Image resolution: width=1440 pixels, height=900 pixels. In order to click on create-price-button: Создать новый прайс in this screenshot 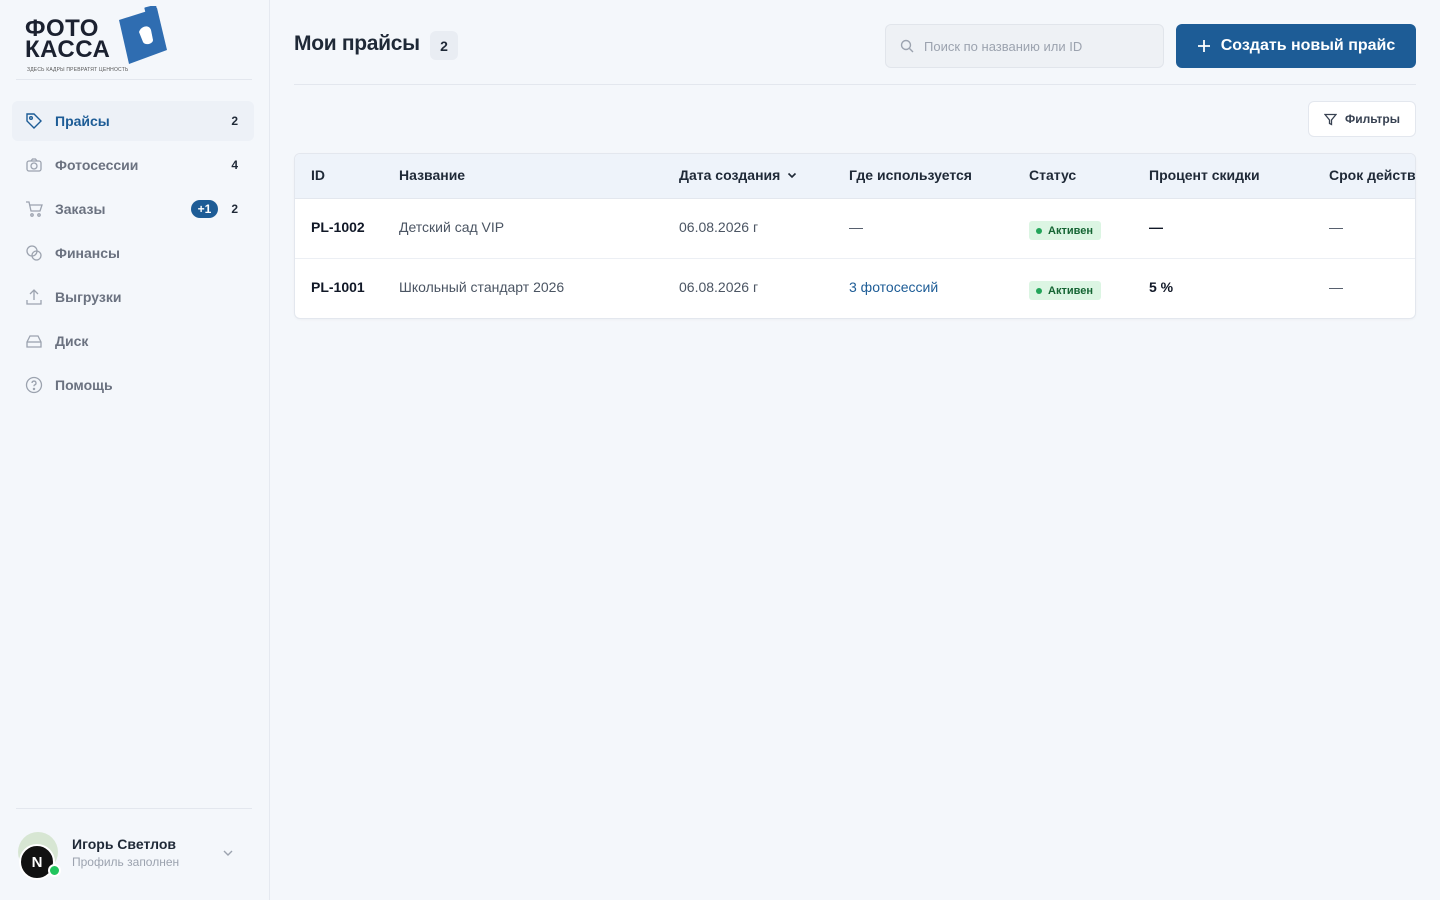, I will do `click(1296, 46)`.